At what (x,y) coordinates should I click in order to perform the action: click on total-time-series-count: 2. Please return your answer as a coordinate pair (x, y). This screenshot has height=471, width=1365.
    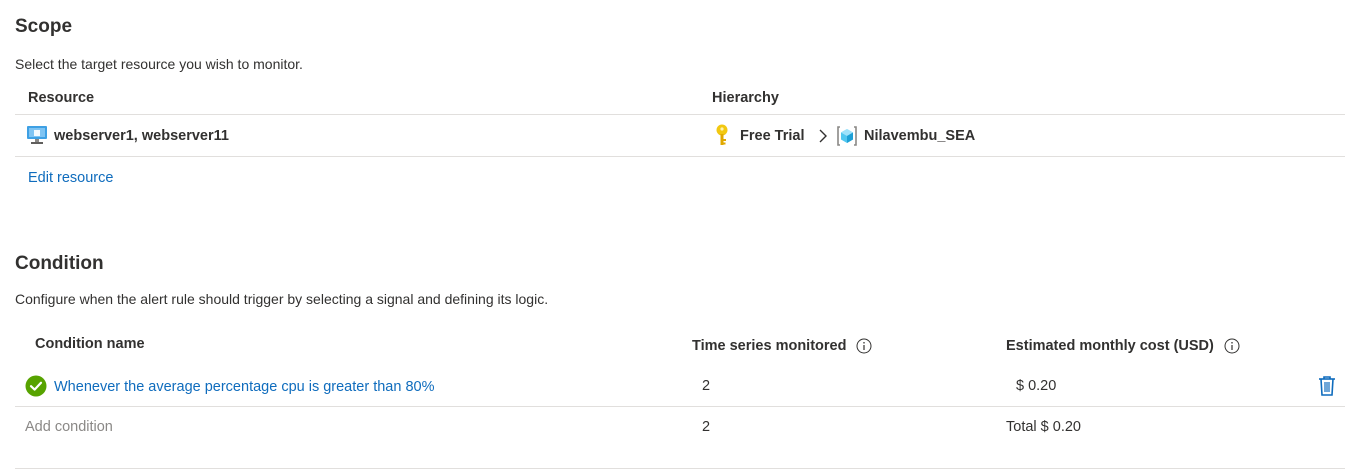
    Looking at the image, I should click on (706, 427).